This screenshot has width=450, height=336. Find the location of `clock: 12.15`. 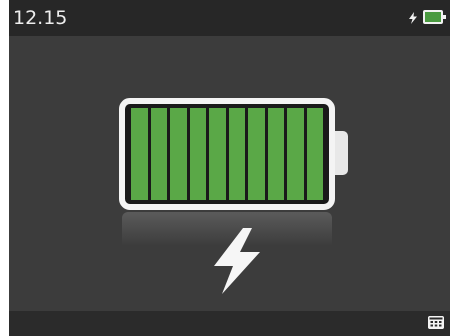

clock: 12.15 is located at coordinates (40, 18).